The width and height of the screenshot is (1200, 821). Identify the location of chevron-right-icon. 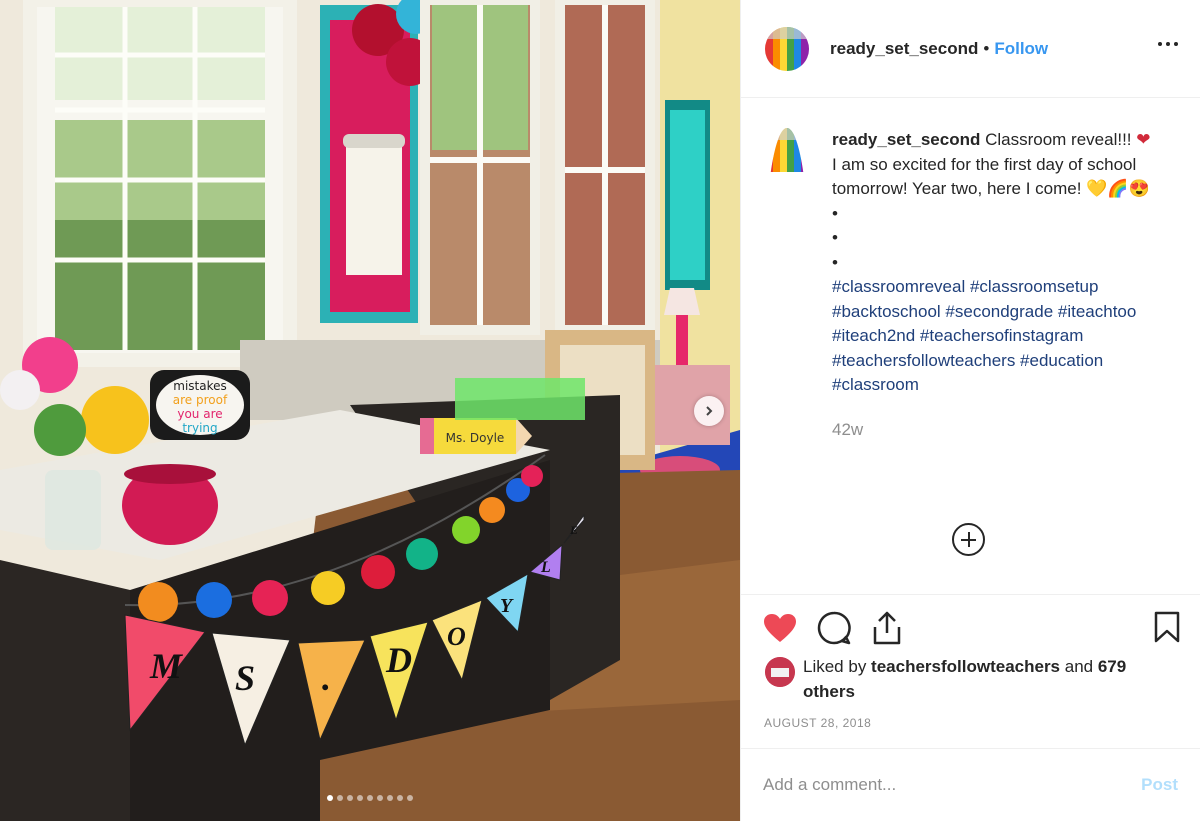
(709, 411).